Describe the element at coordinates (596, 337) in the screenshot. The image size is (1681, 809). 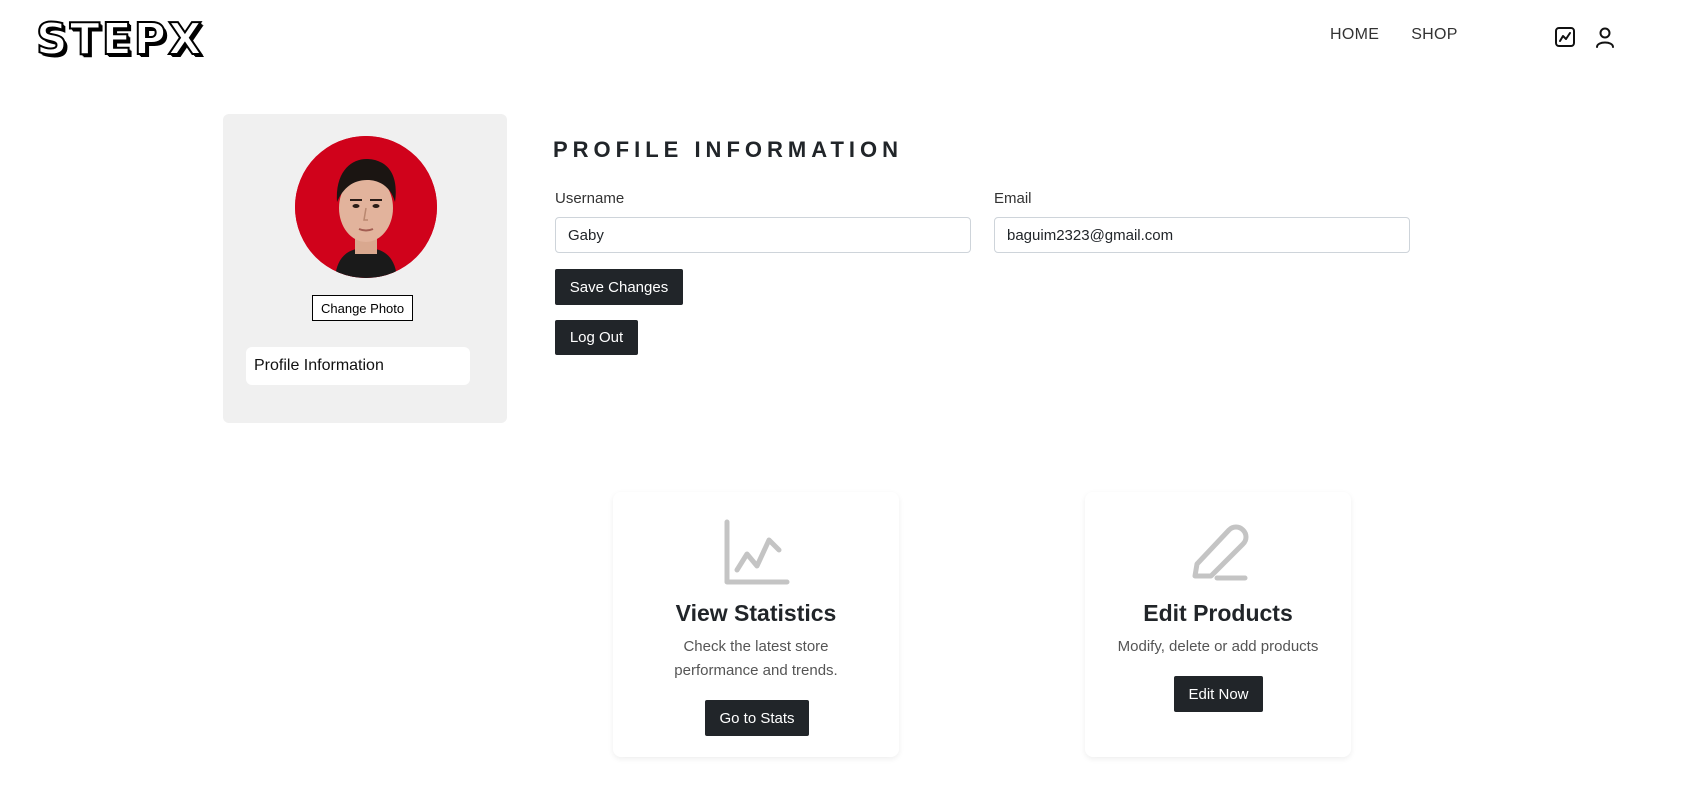
I see `logout-button: Log Out` at that location.